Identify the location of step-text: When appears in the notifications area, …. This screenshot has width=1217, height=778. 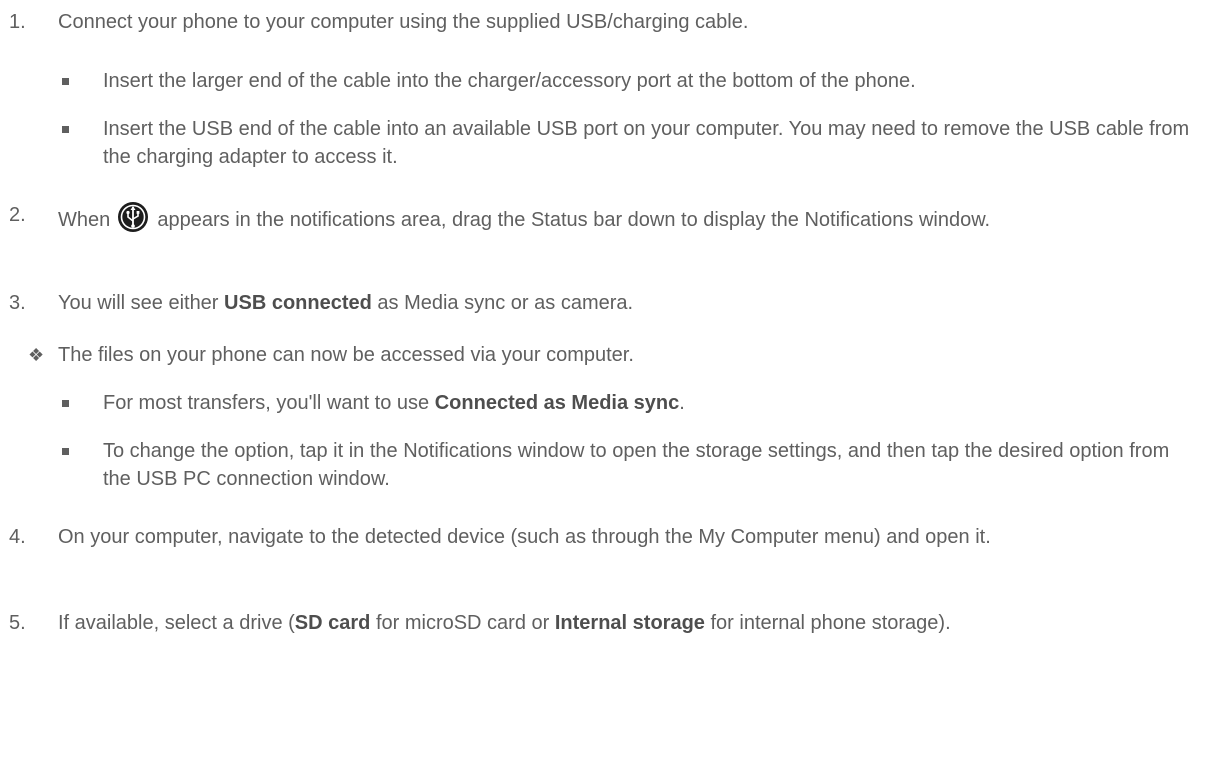
(627, 217).